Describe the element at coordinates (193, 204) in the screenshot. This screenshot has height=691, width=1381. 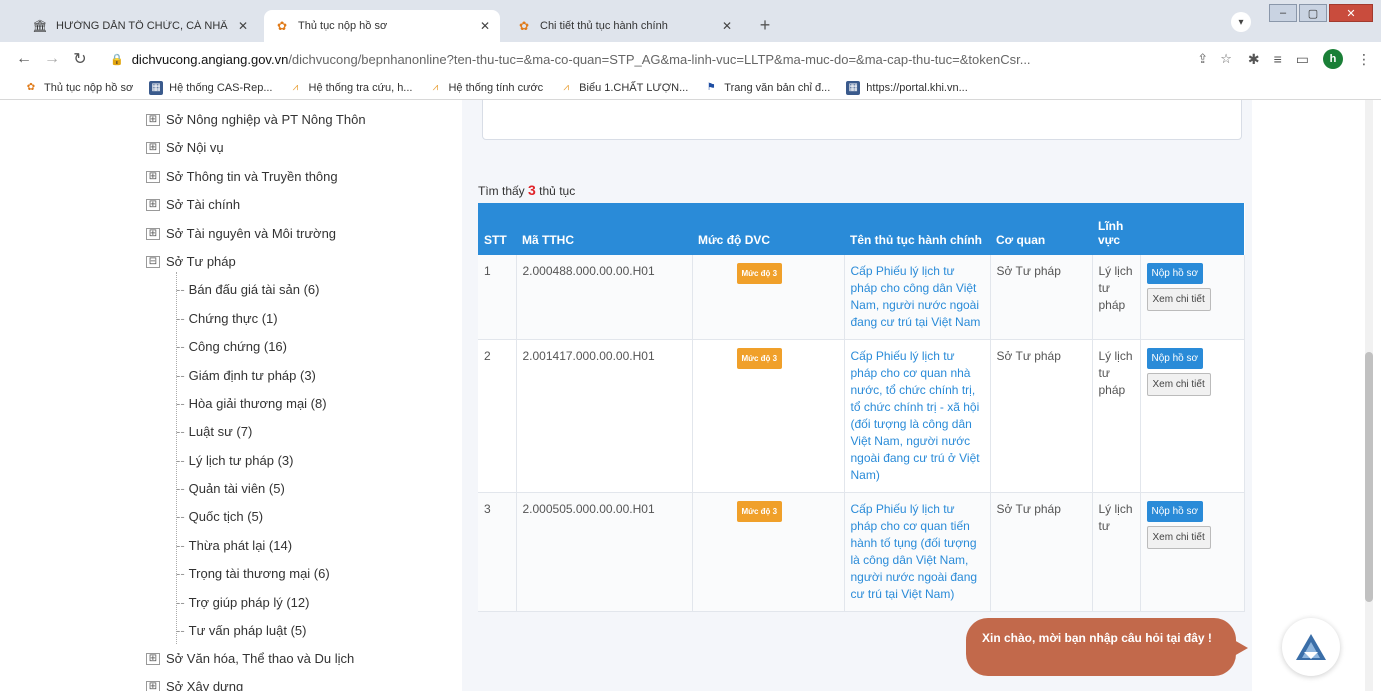
I see `tree-node: ⊞ Sở Tài chính` at that location.